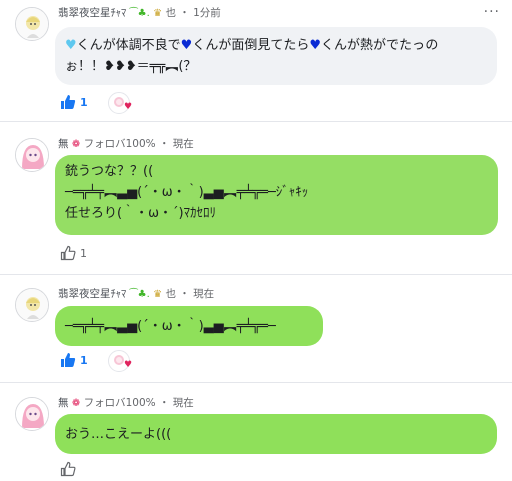 The height and width of the screenshot is (481, 512). I want to click on comment-line-2: ─═╦╧╤︻▃▅(´・ω・｀)▃▅︻╤╧╦═─ｼﾞｬｷｯ, so click(187, 192).